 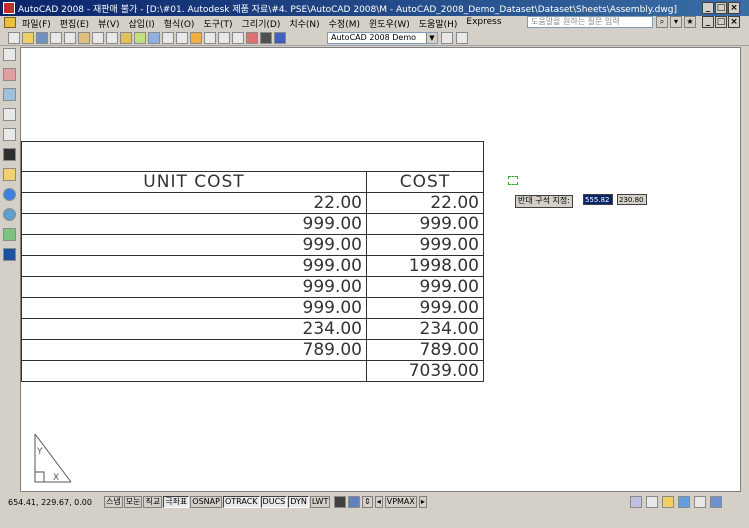 I want to click on close-button: ×, so click(x=734, y=8).